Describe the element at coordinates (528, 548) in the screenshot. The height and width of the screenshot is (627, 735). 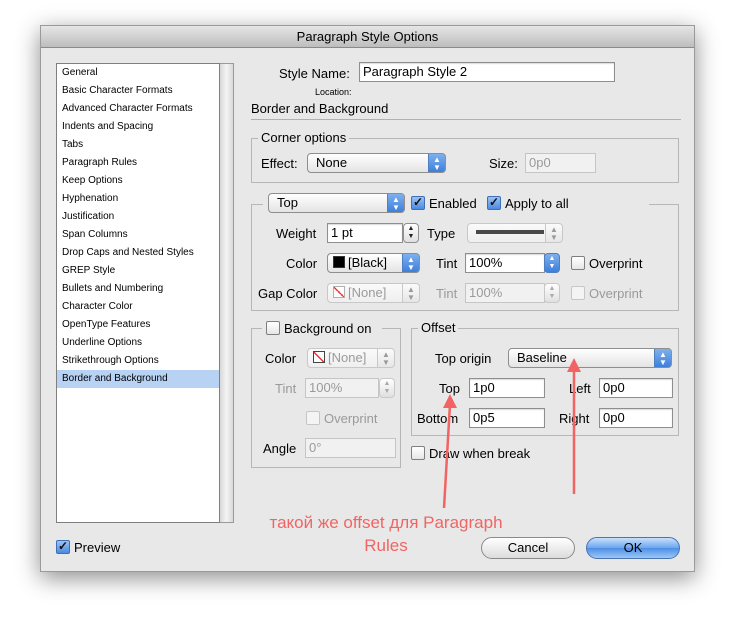
I see `cancel-button: Cancel` at that location.